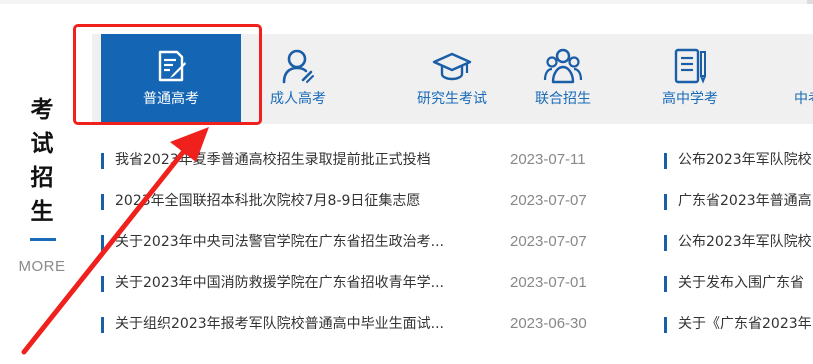 The image size is (813, 364). I want to click on group-people-icon, so click(563, 66).